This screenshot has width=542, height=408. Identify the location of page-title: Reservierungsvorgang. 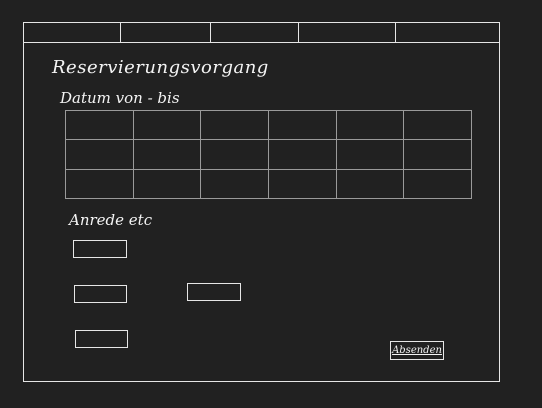
(160, 67).